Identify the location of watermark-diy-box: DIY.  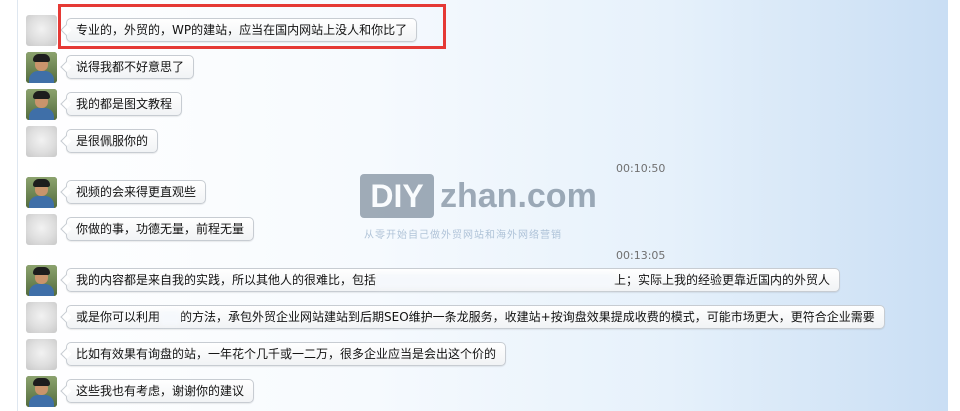
(397, 196).